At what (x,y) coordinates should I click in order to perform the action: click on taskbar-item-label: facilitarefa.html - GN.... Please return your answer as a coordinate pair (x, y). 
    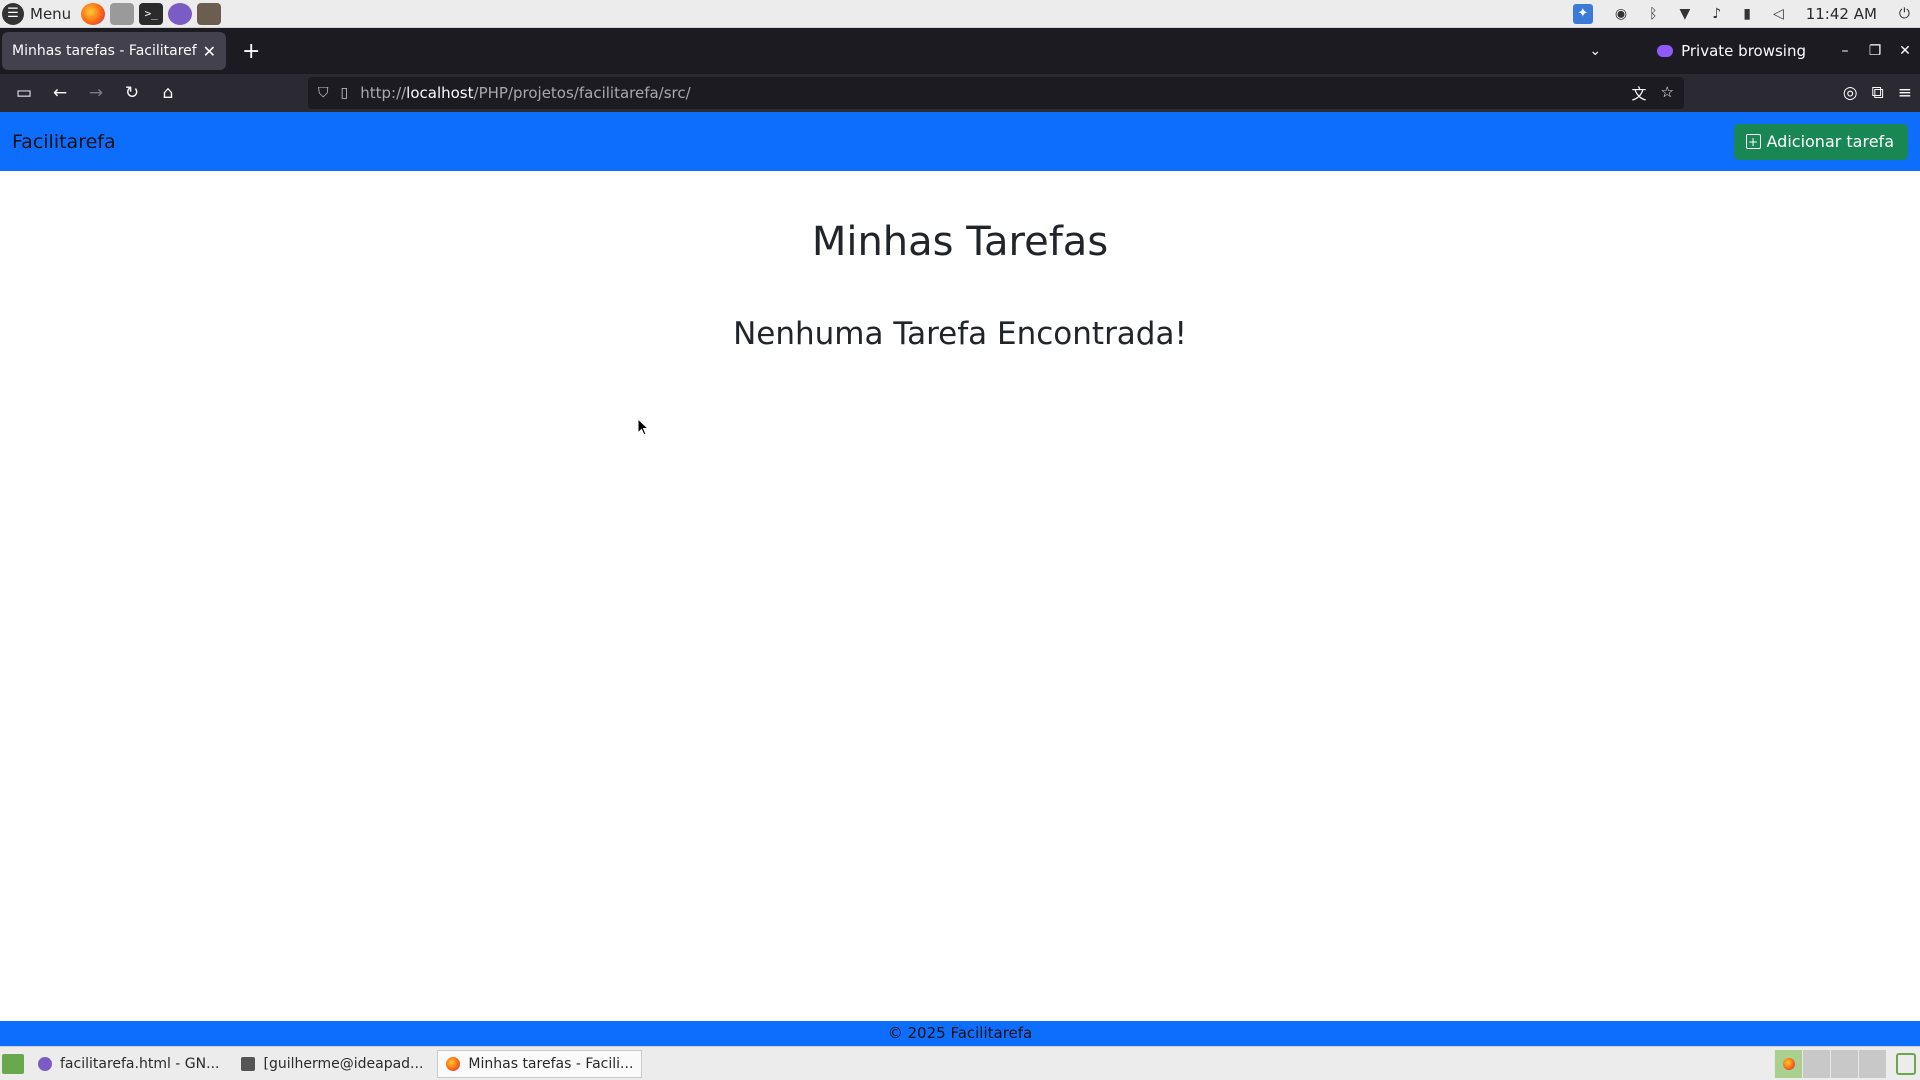
    Looking at the image, I should click on (140, 1063).